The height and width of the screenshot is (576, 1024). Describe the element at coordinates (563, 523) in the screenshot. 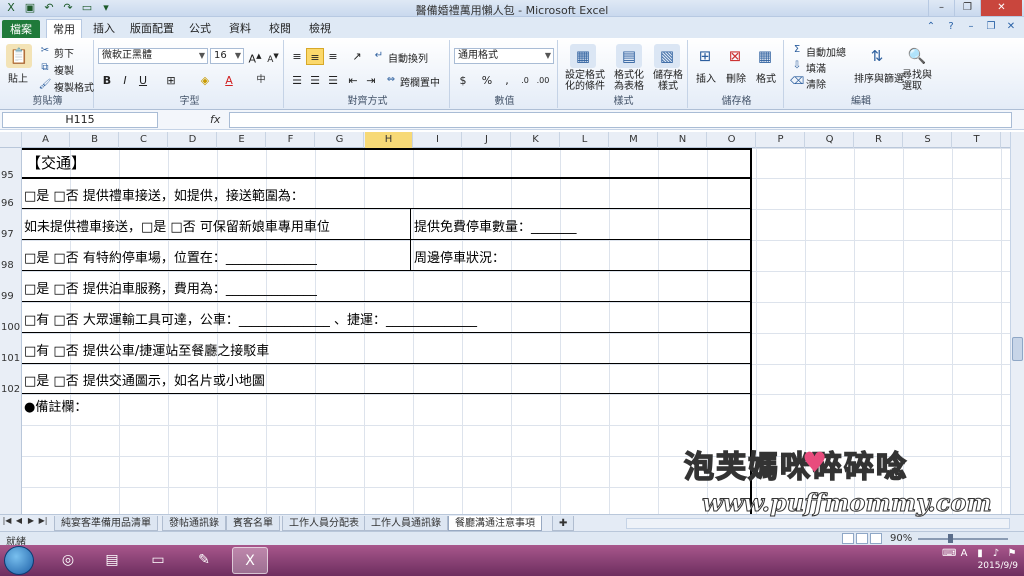

I see `new-sheet-icon: ✚` at that location.